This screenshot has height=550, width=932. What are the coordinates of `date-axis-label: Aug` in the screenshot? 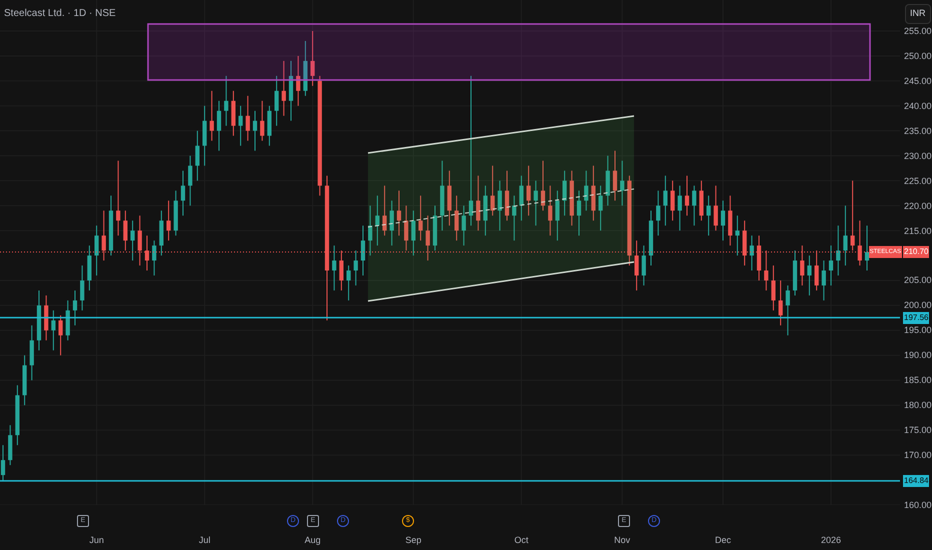 It's located at (312, 540).